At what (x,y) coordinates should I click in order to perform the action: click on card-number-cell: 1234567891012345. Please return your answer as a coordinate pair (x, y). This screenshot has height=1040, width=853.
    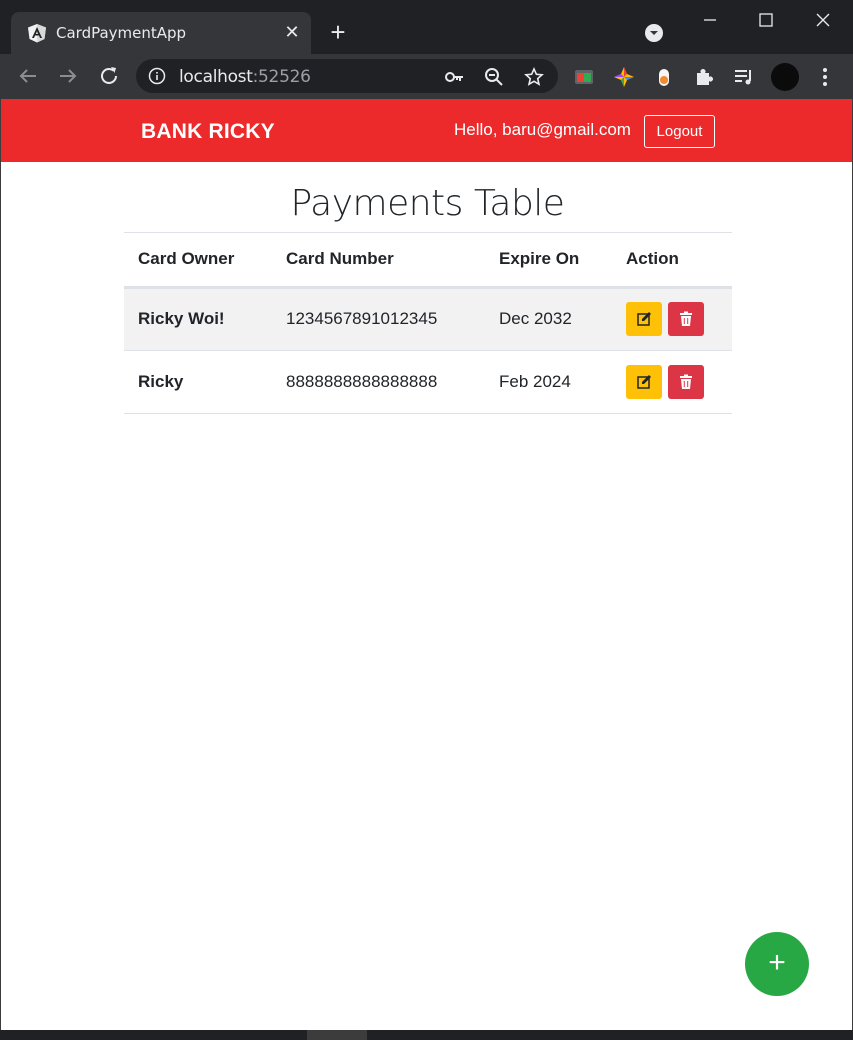
    Looking at the image, I should click on (378, 319).